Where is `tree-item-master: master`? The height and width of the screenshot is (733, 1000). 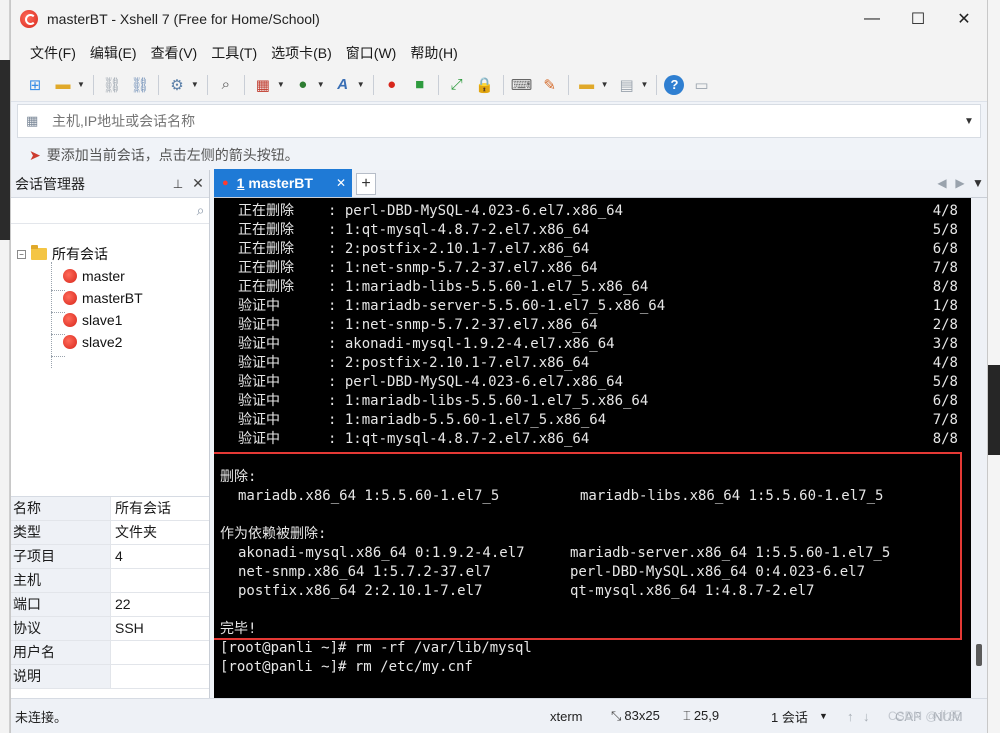
tree-item-master: master is located at coordinates (110, 276).